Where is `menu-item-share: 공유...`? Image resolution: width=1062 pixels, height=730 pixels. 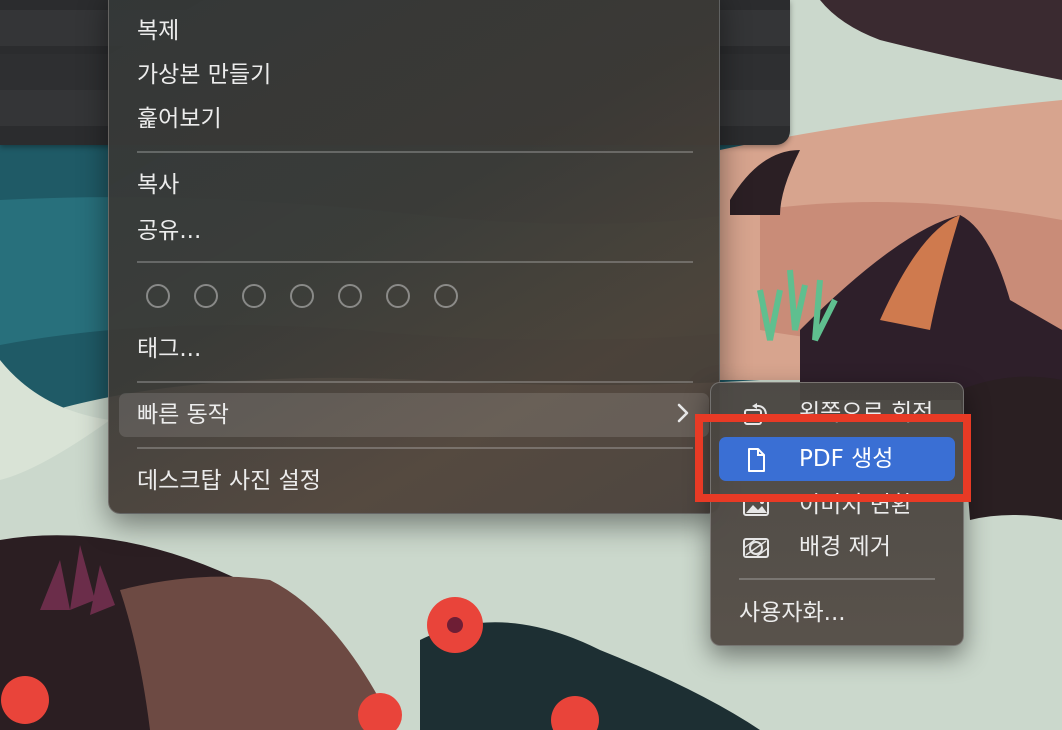
menu-item-share: 공유... is located at coordinates (414, 231).